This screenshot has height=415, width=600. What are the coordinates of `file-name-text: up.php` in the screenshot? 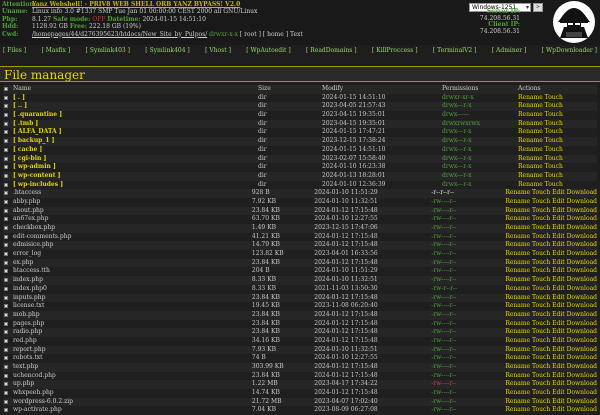 It's located at (23, 383).